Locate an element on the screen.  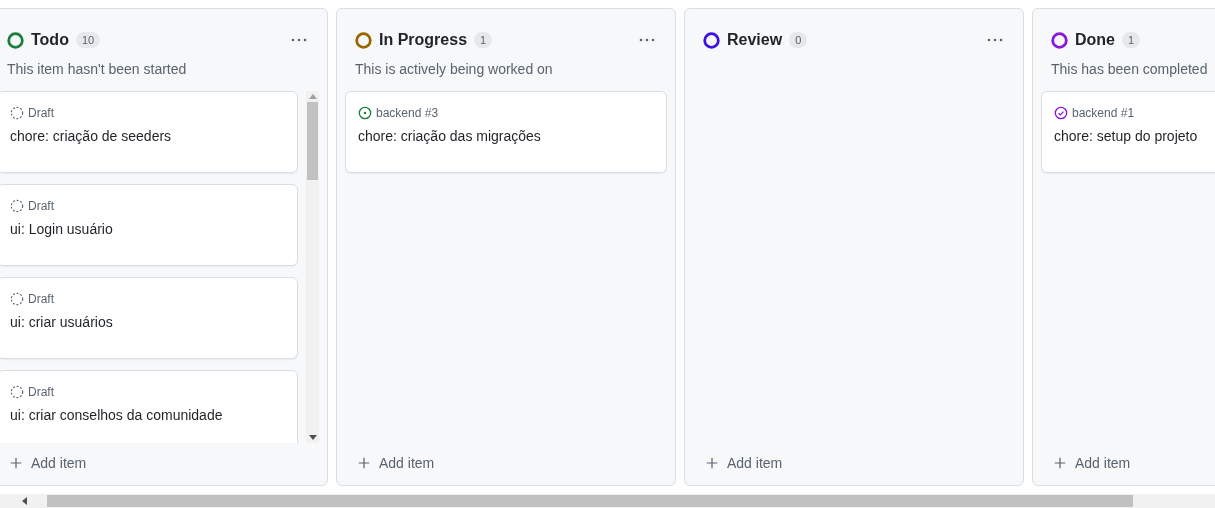
item-card: Draft ui: criar conselhos da comunidade is located at coordinates (149, 406).